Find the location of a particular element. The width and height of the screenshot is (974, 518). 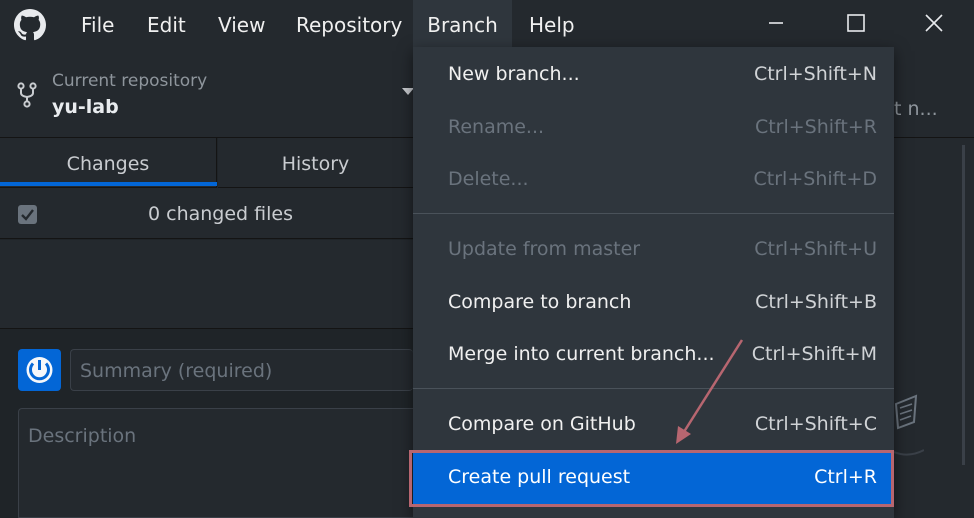

menu-item-compare-to-branch: Compare to branch Ctrl+Shift+B is located at coordinates (653, 303).